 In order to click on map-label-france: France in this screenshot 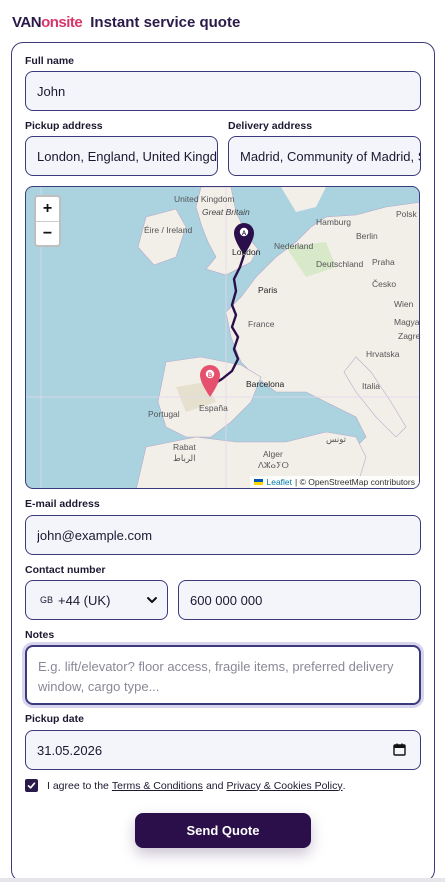, I will do `click(261, 324)`.